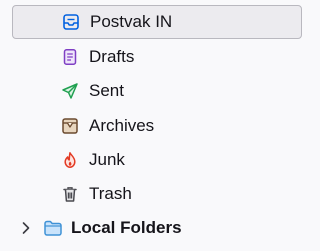 The image size is (320, 251). I want to click on local-folders-account: Local Folders, so click(148, 228).